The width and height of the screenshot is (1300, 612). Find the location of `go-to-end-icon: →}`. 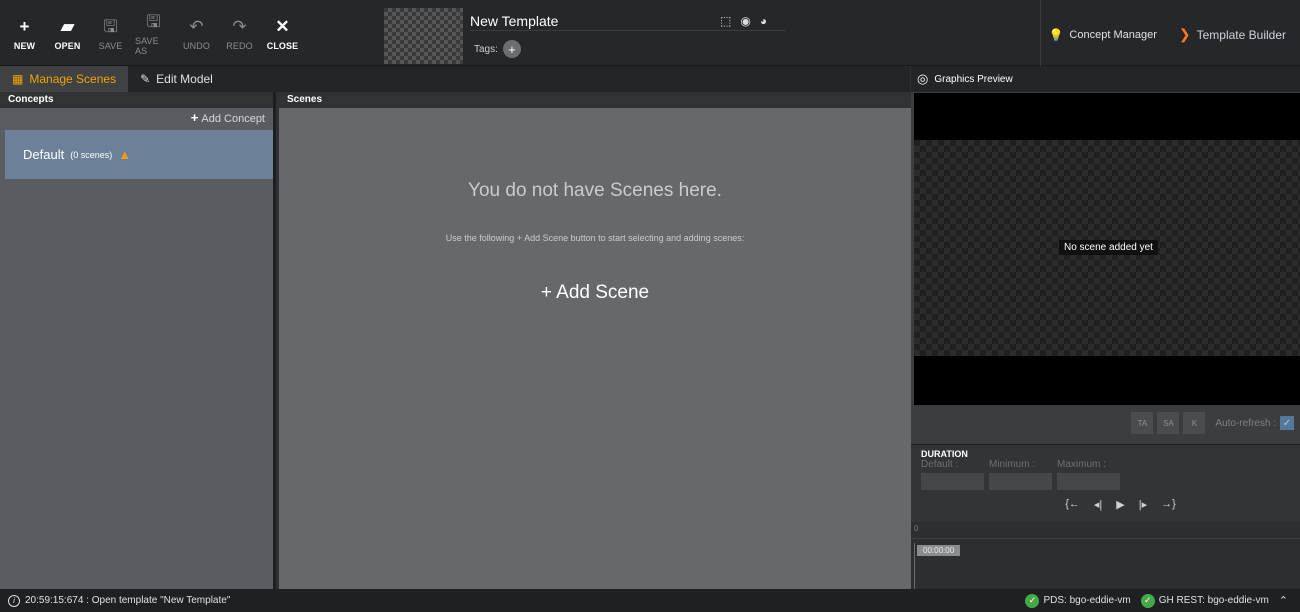

go-to-end-icon: →} is located at coordinates (1168, 507).